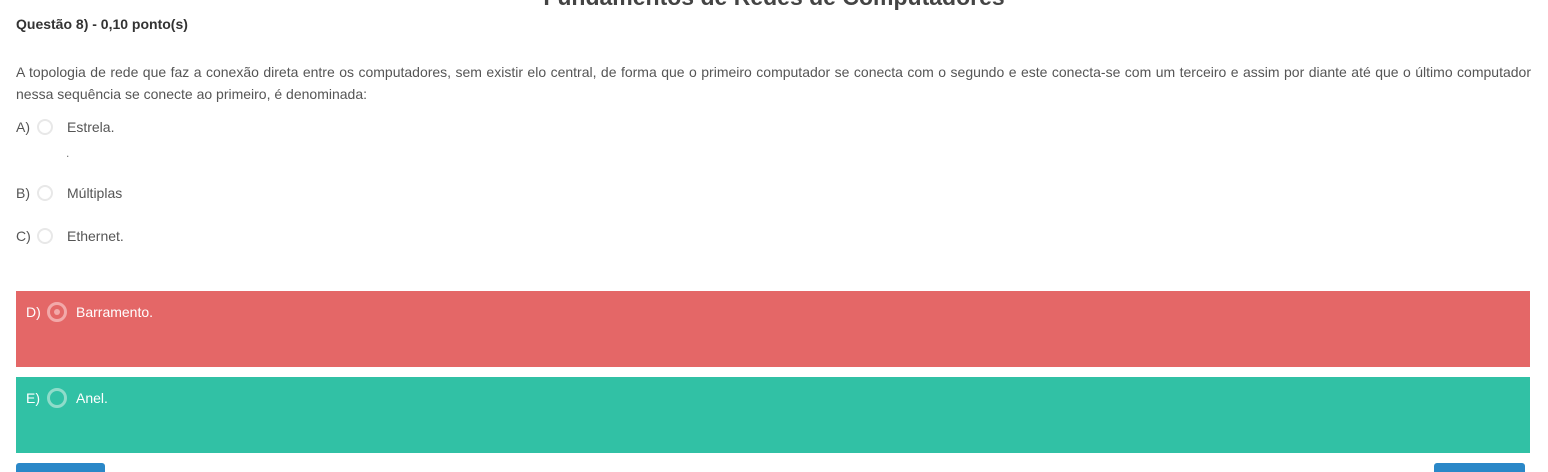 This screenshot has height=472, width=1548. What do you see at coordinates (115, 312) in the screenshot?
I see `option-label: Barramento.` at bounding box center [115, 312].